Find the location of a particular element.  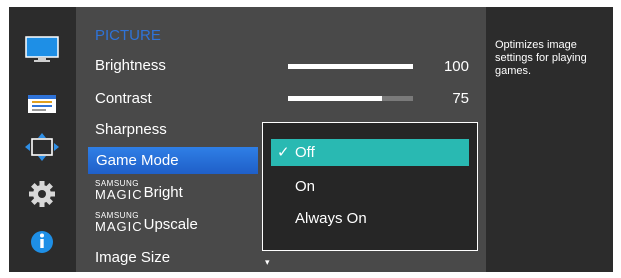

contrast-slider is located at coordinates (350, 98).